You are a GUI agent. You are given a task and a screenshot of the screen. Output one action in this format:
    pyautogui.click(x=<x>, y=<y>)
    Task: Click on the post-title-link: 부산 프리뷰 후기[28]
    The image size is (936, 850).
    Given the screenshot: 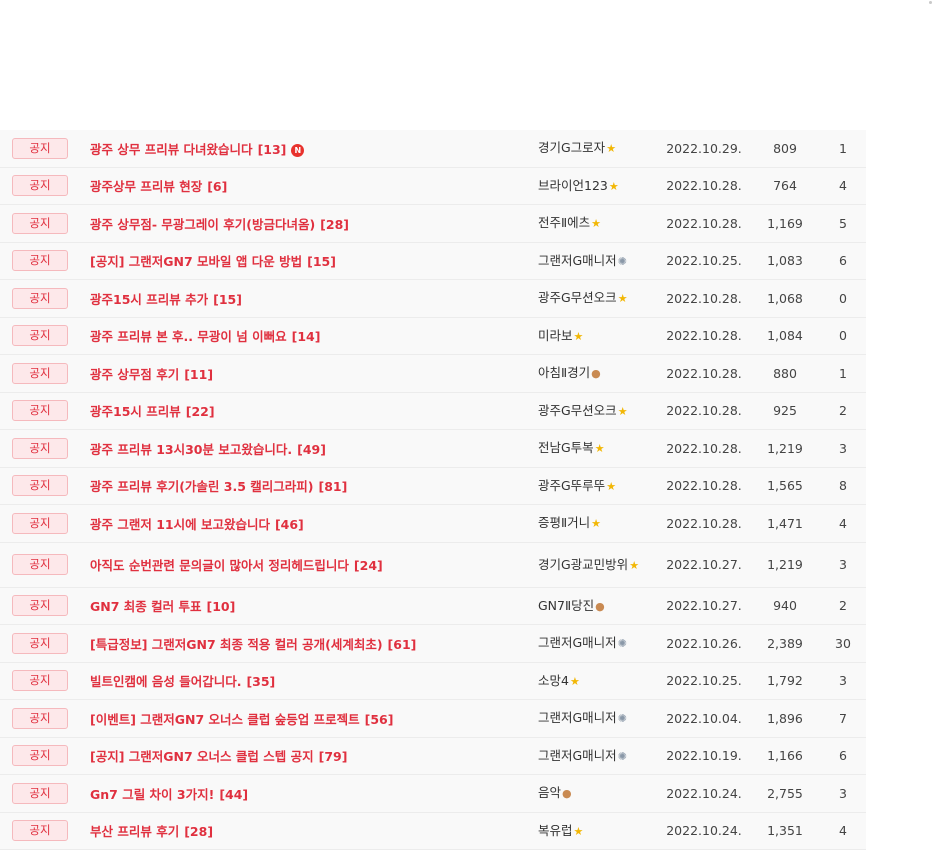 What is the action you would take?
    pyautogui.click(x=151, y=831)
    